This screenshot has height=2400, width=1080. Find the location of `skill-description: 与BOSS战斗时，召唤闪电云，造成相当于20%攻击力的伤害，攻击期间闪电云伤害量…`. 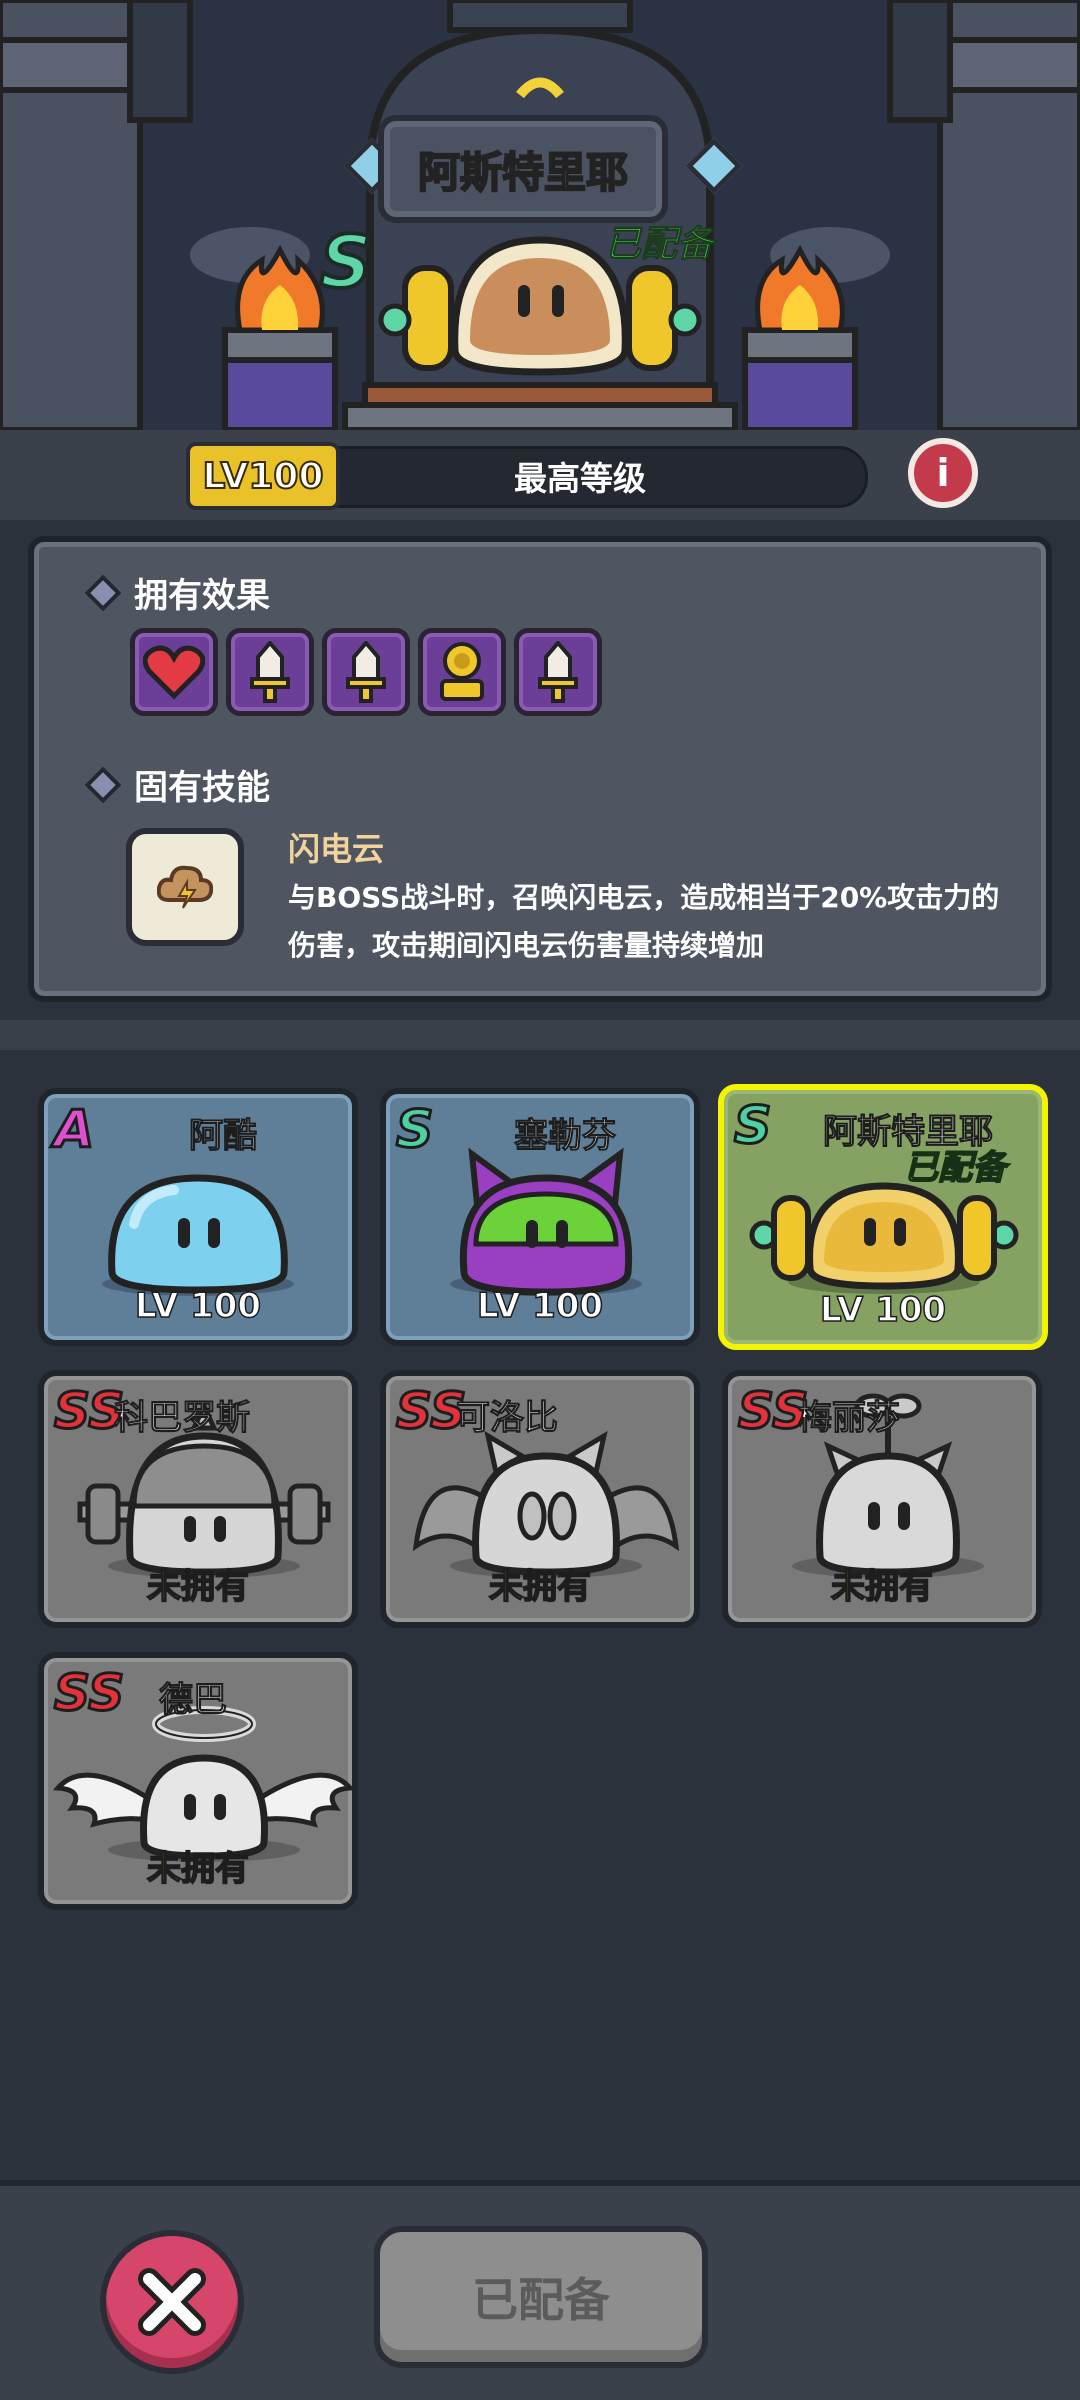

skill-description: 与BOSS战斗时，召唤闪电云，造成相当于20%攻击力的伤害，攻击期间闪电云伤害量… is located at coordinates (644, 921).